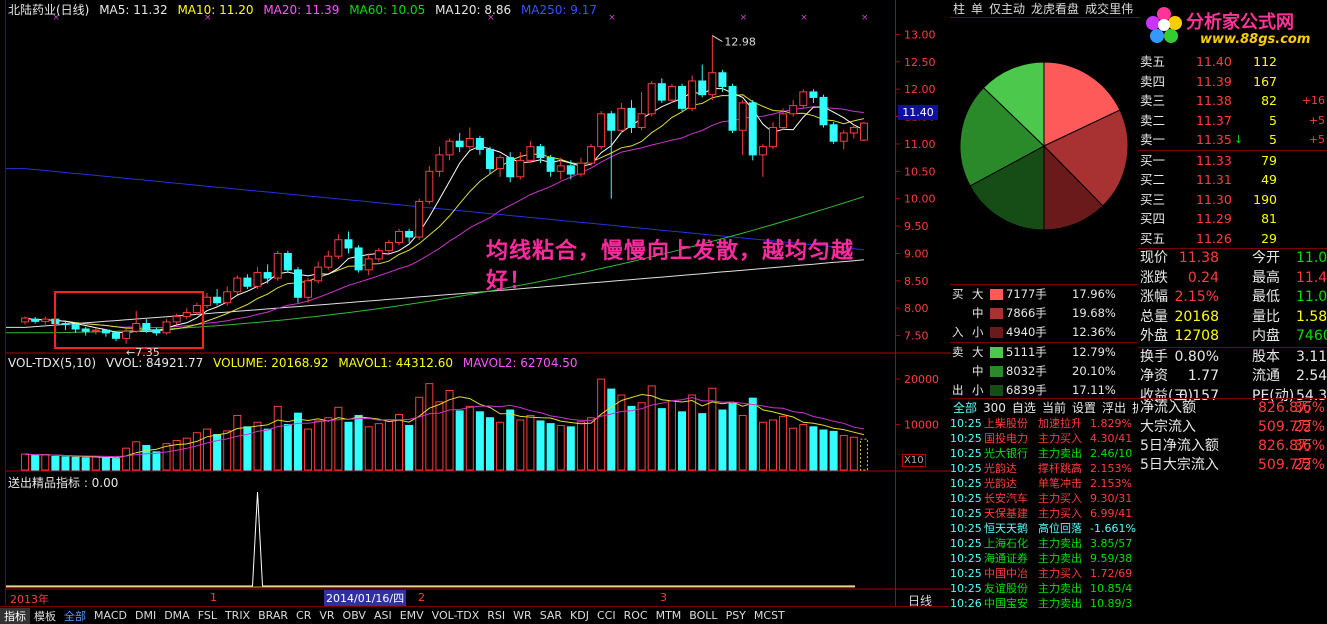 This screenshot has height=624, width=1327. I want to click on tab-mcst: MCST, so click(769, 615).